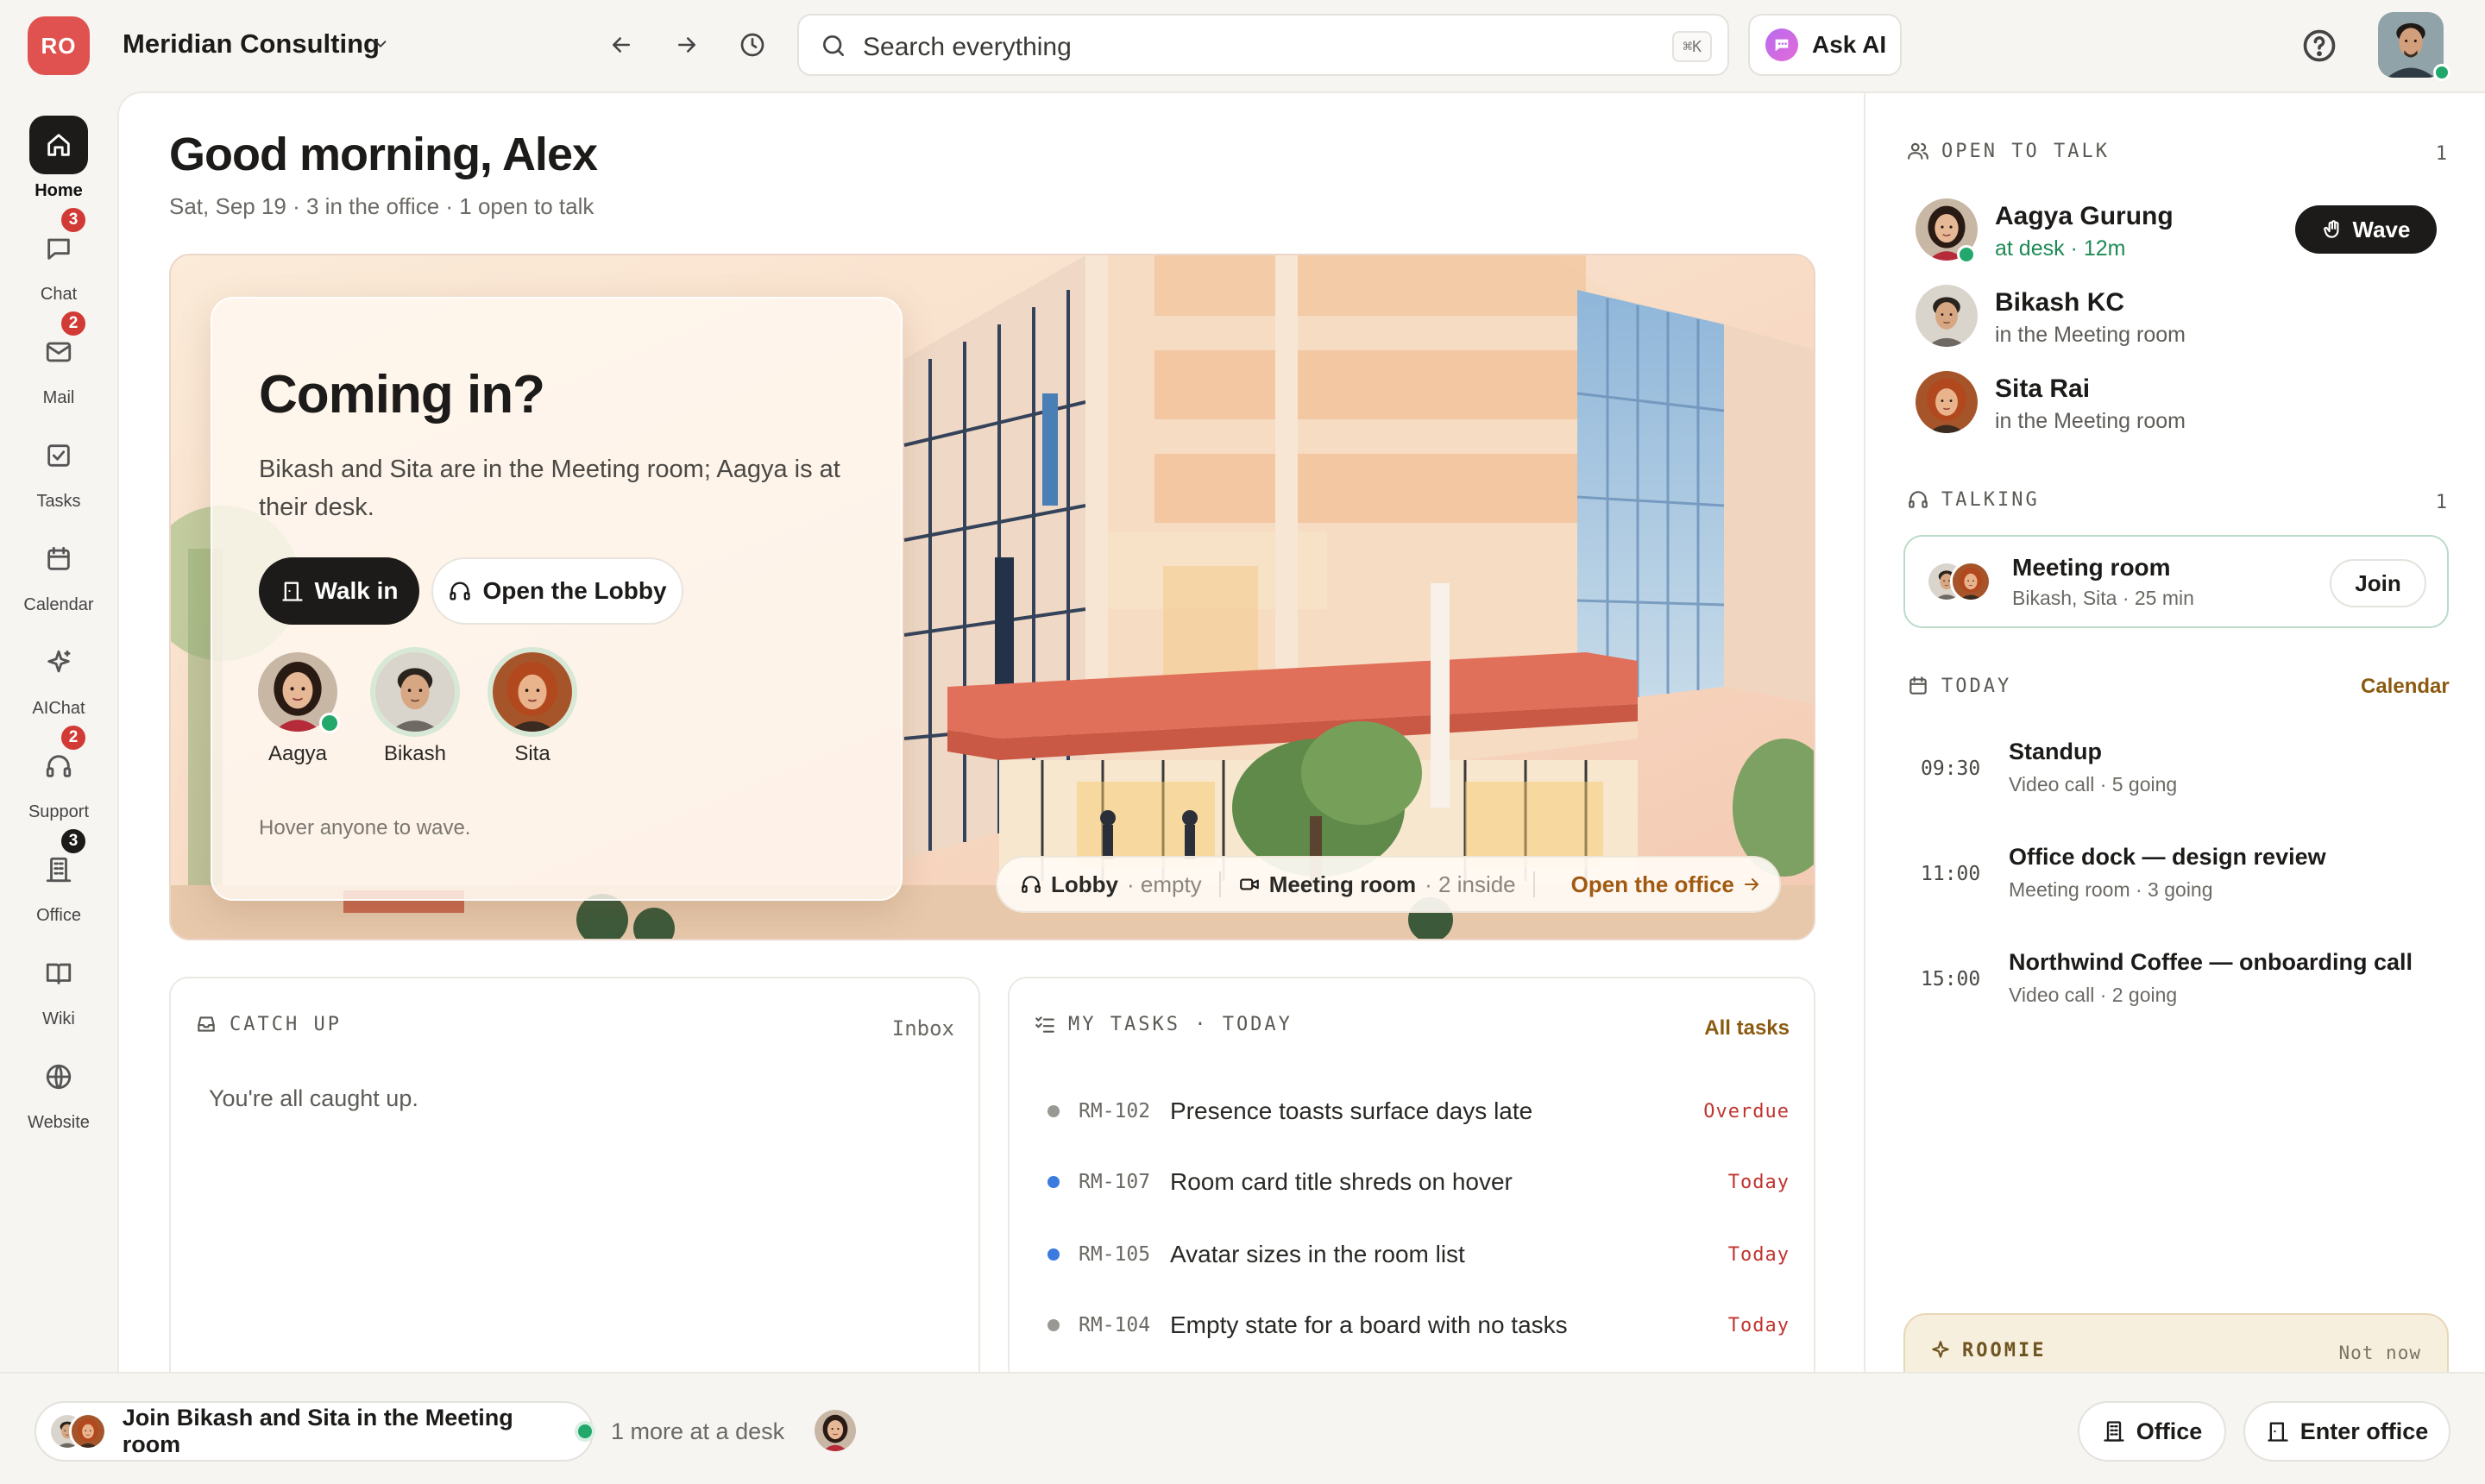 The image size is (2485, 1484). Describe the element at coordinates (2093, 995) in the screenshot. I see `event-meta: Video call · 2 going` at that location.